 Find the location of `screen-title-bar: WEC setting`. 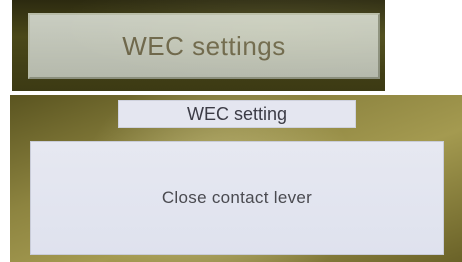

screen-title-bar: WEC setting is located at coordinates (237, 114).